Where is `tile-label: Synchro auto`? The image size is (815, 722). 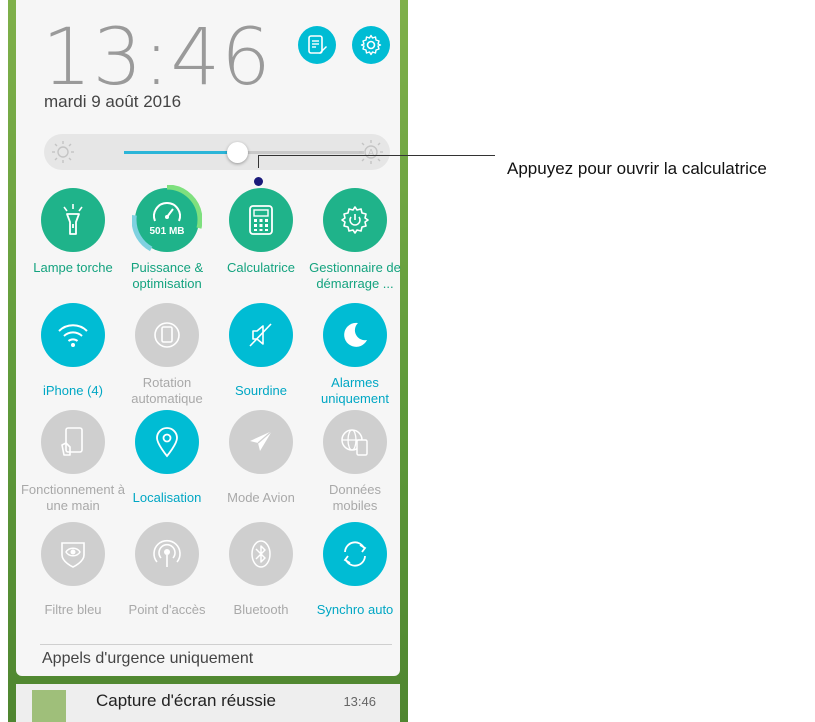
tile-label: Synchro auto is located at coordinates (355, 609).